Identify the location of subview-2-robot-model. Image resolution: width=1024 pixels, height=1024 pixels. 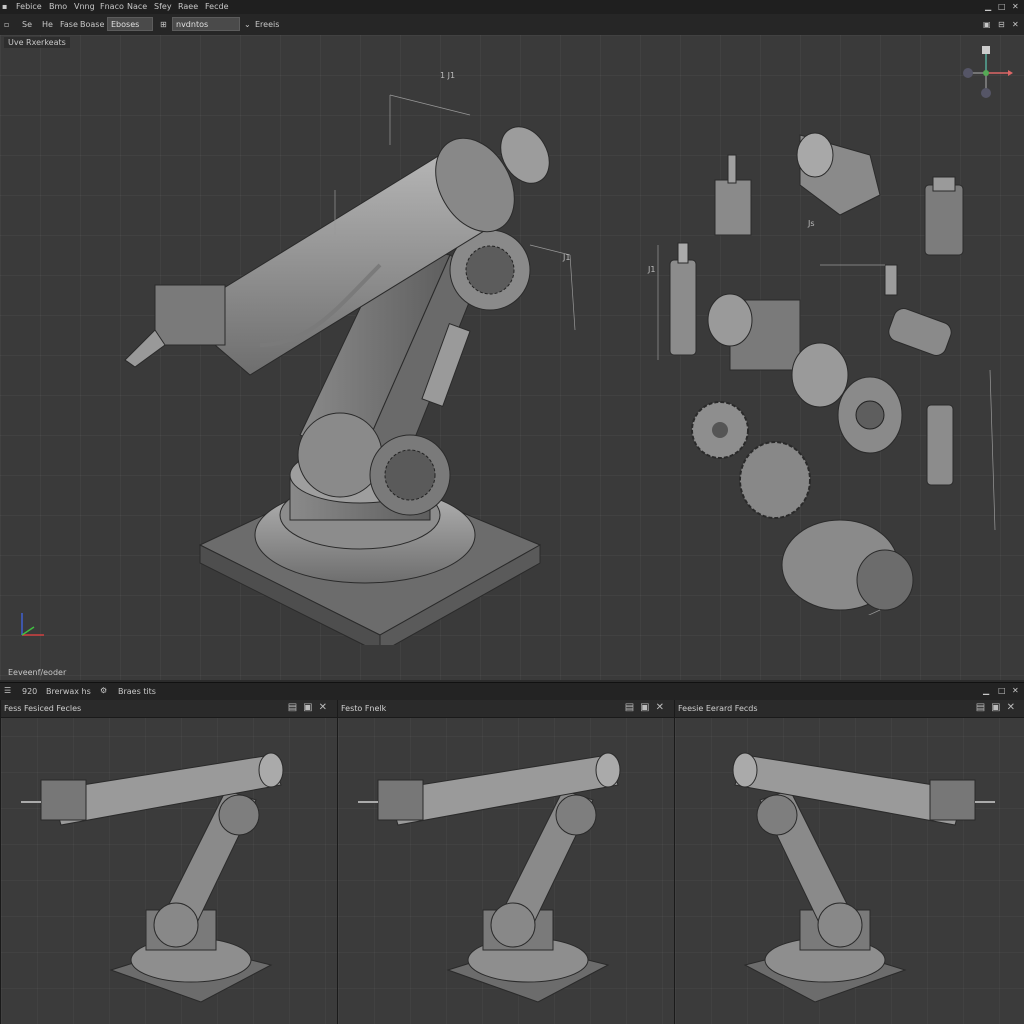
(498, 875).